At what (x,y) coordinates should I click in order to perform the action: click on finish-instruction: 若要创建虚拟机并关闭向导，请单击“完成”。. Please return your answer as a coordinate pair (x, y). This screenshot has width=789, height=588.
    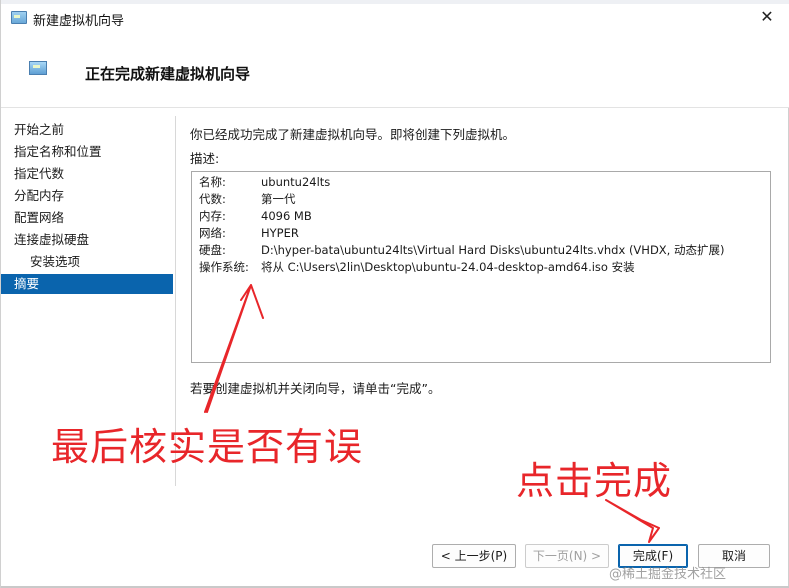
    Looking at the image, I should click on (315, 388).